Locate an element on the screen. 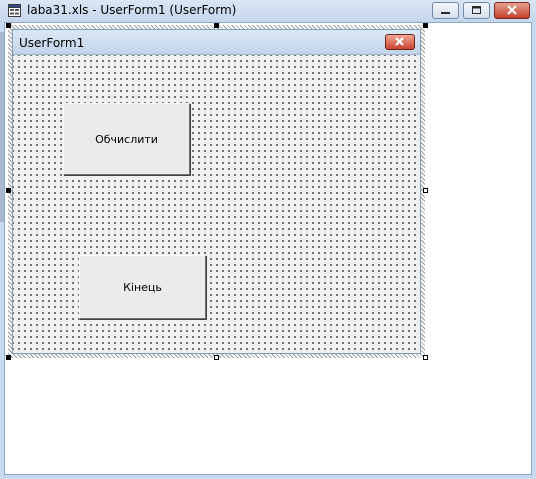 This screenshot has width=536, height=479. calculate-button: Обчислити is located at coordinates (126, 139).